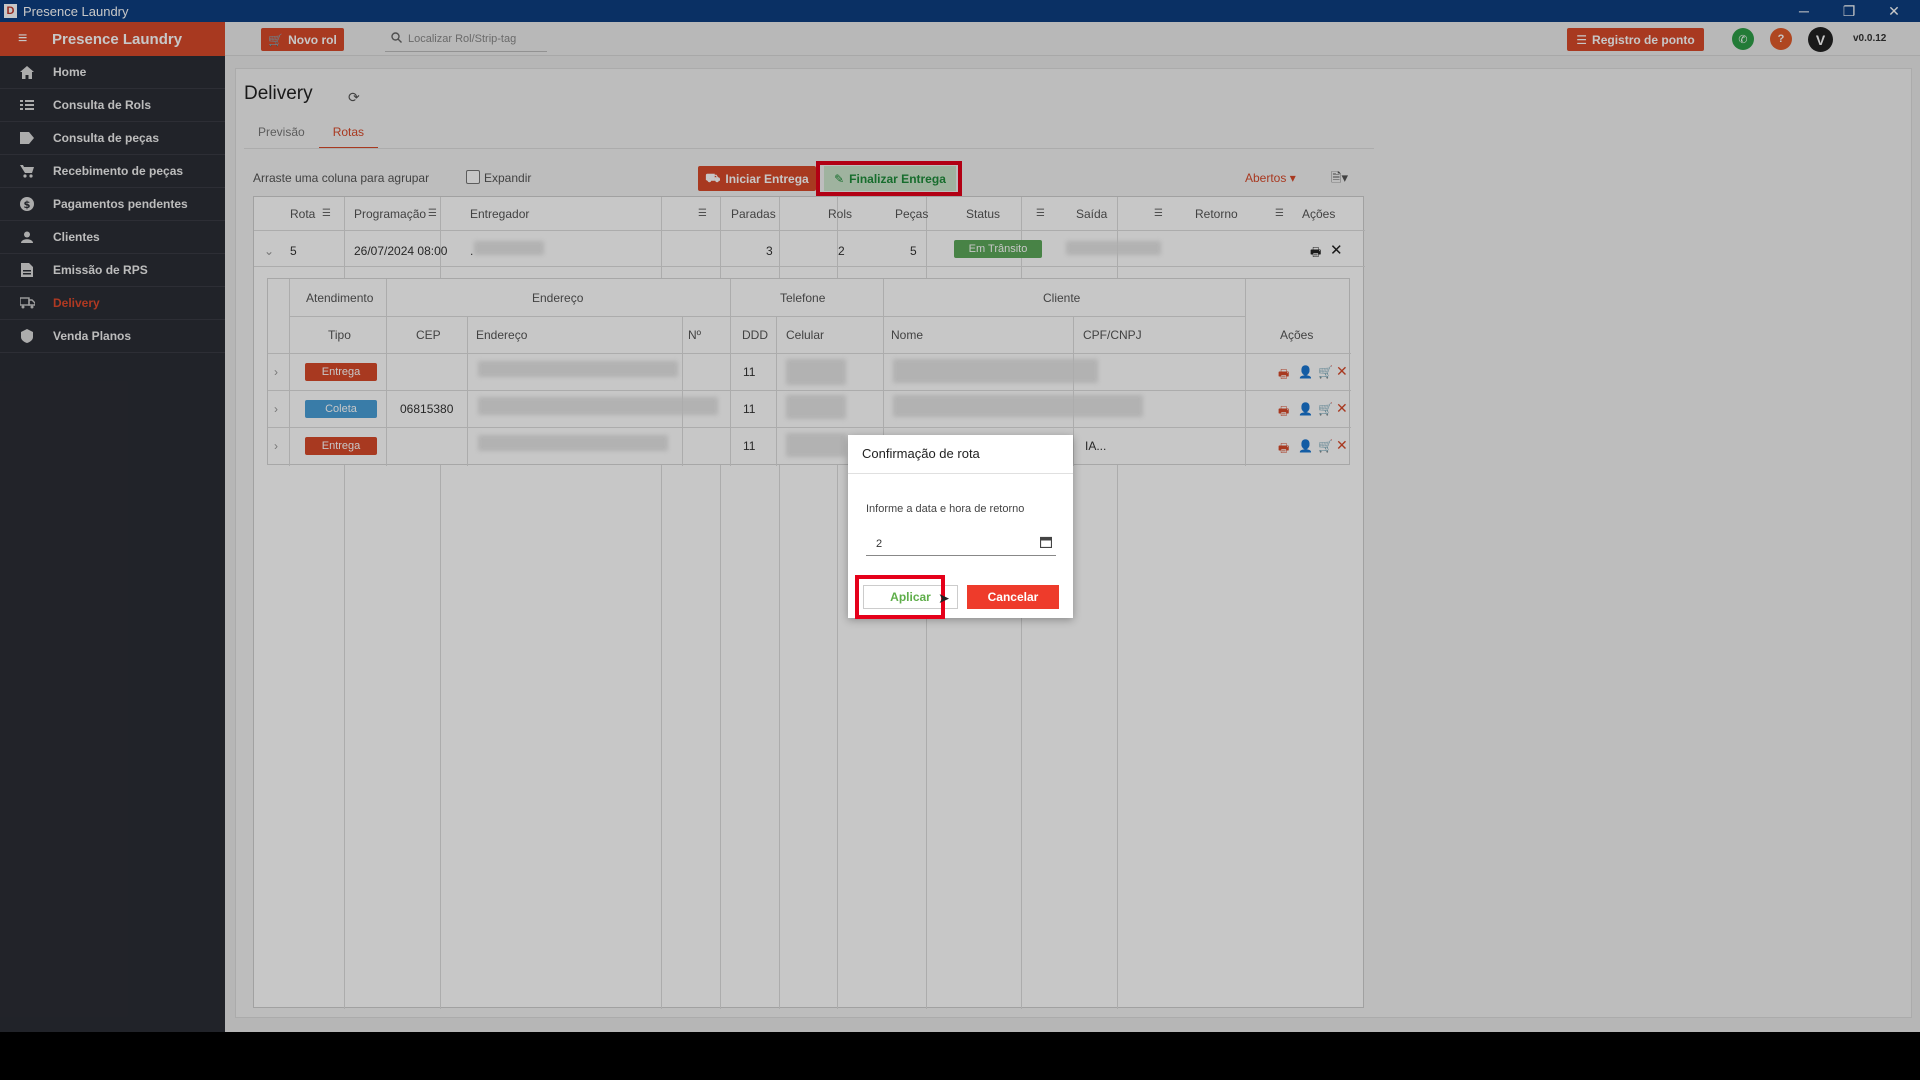 This screenshot has height=1080, width=1920. What do you see at coordinates (1046, 543) in the screenshot?
I see `calendar-icon` at bounding box center [1046, 543].